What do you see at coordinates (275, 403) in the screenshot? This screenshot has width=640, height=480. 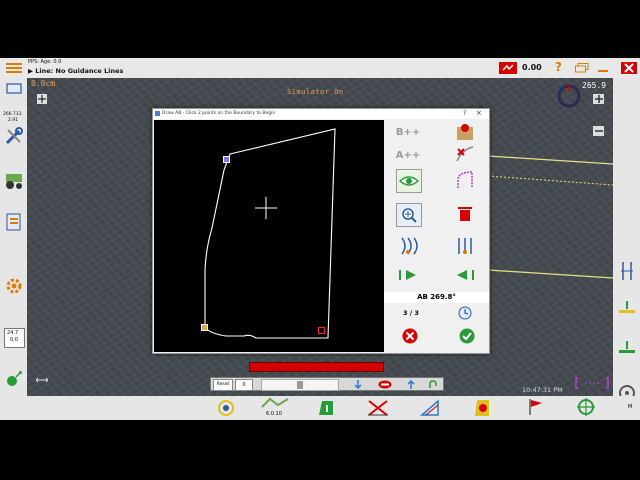 I see `steer-config-icon` at bounding box center [275, 403].